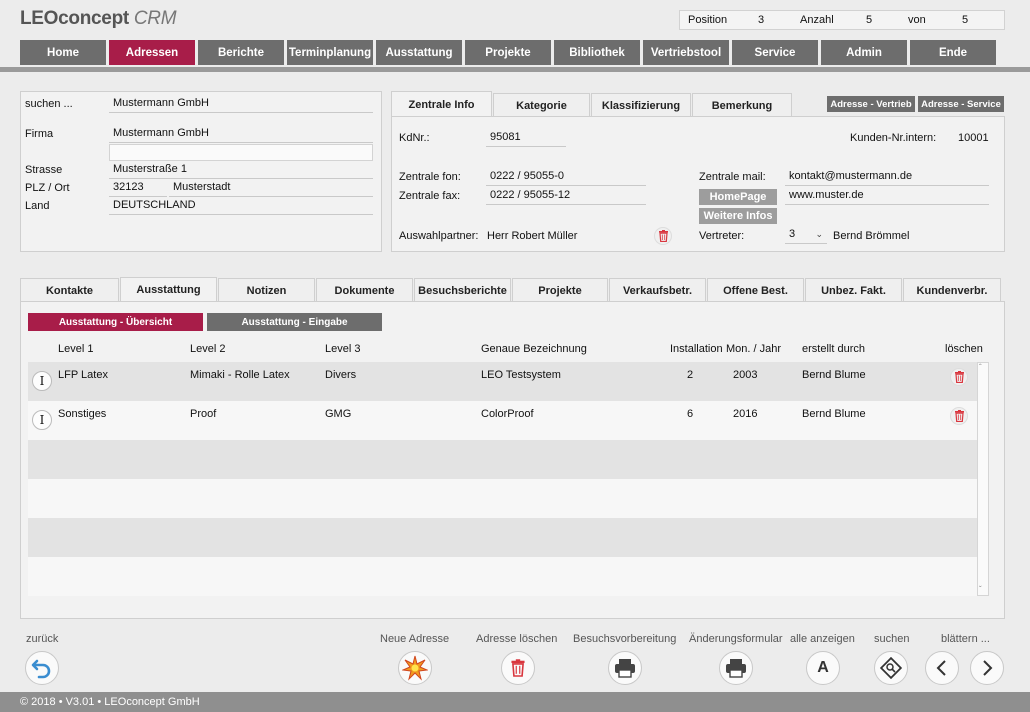  I want to click on fon-label: Zentrale fon:, so click(430, 177).